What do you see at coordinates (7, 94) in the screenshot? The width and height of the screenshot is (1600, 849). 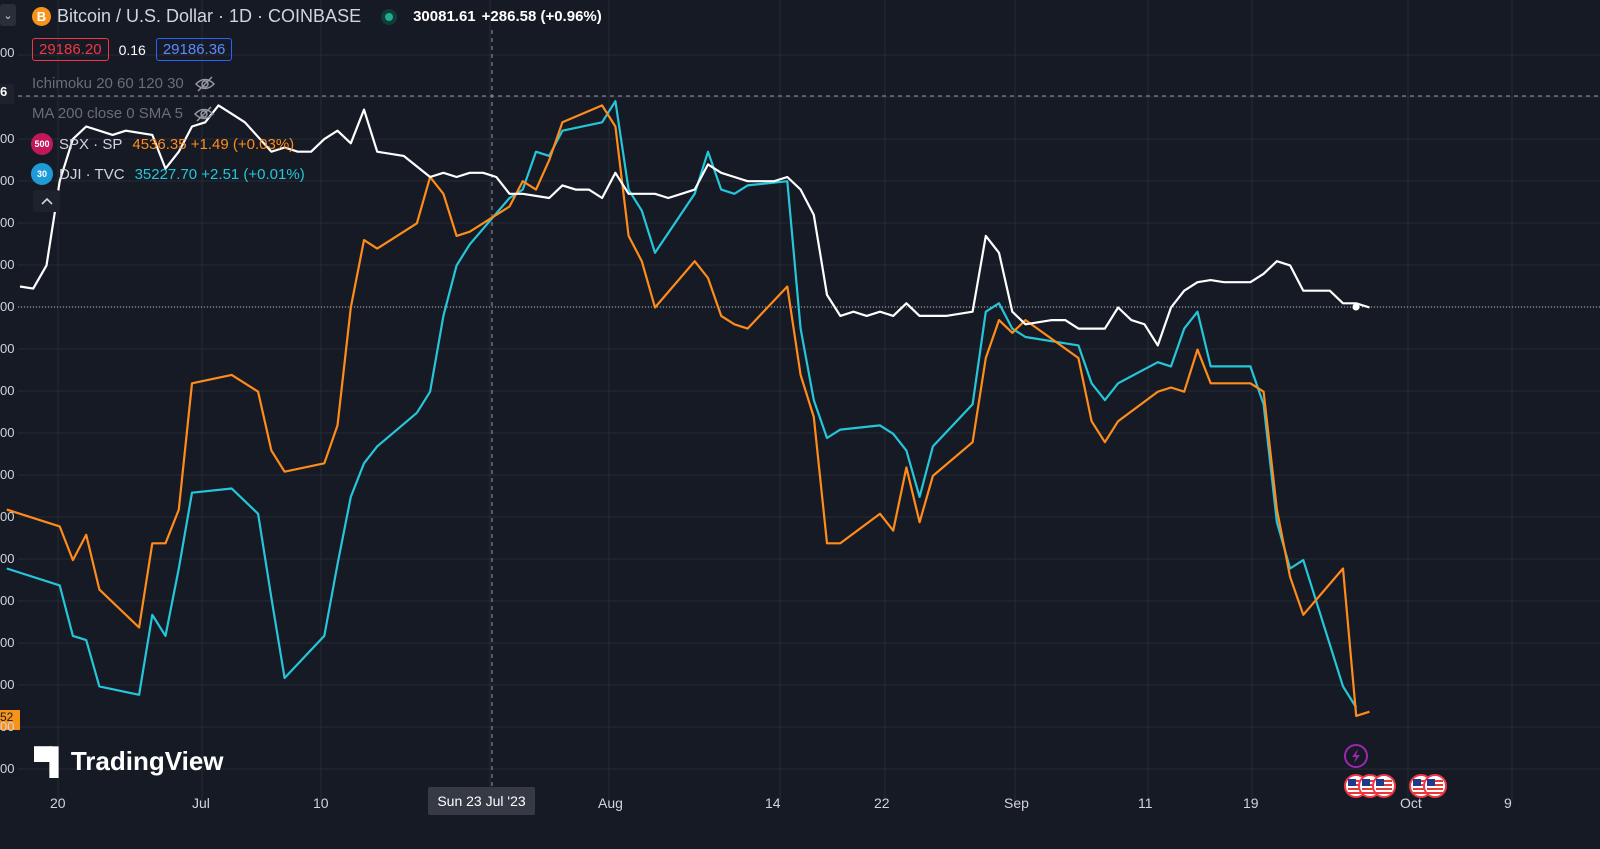 I see `y-crosshair-label: 6` at bounding box center [7, 94].